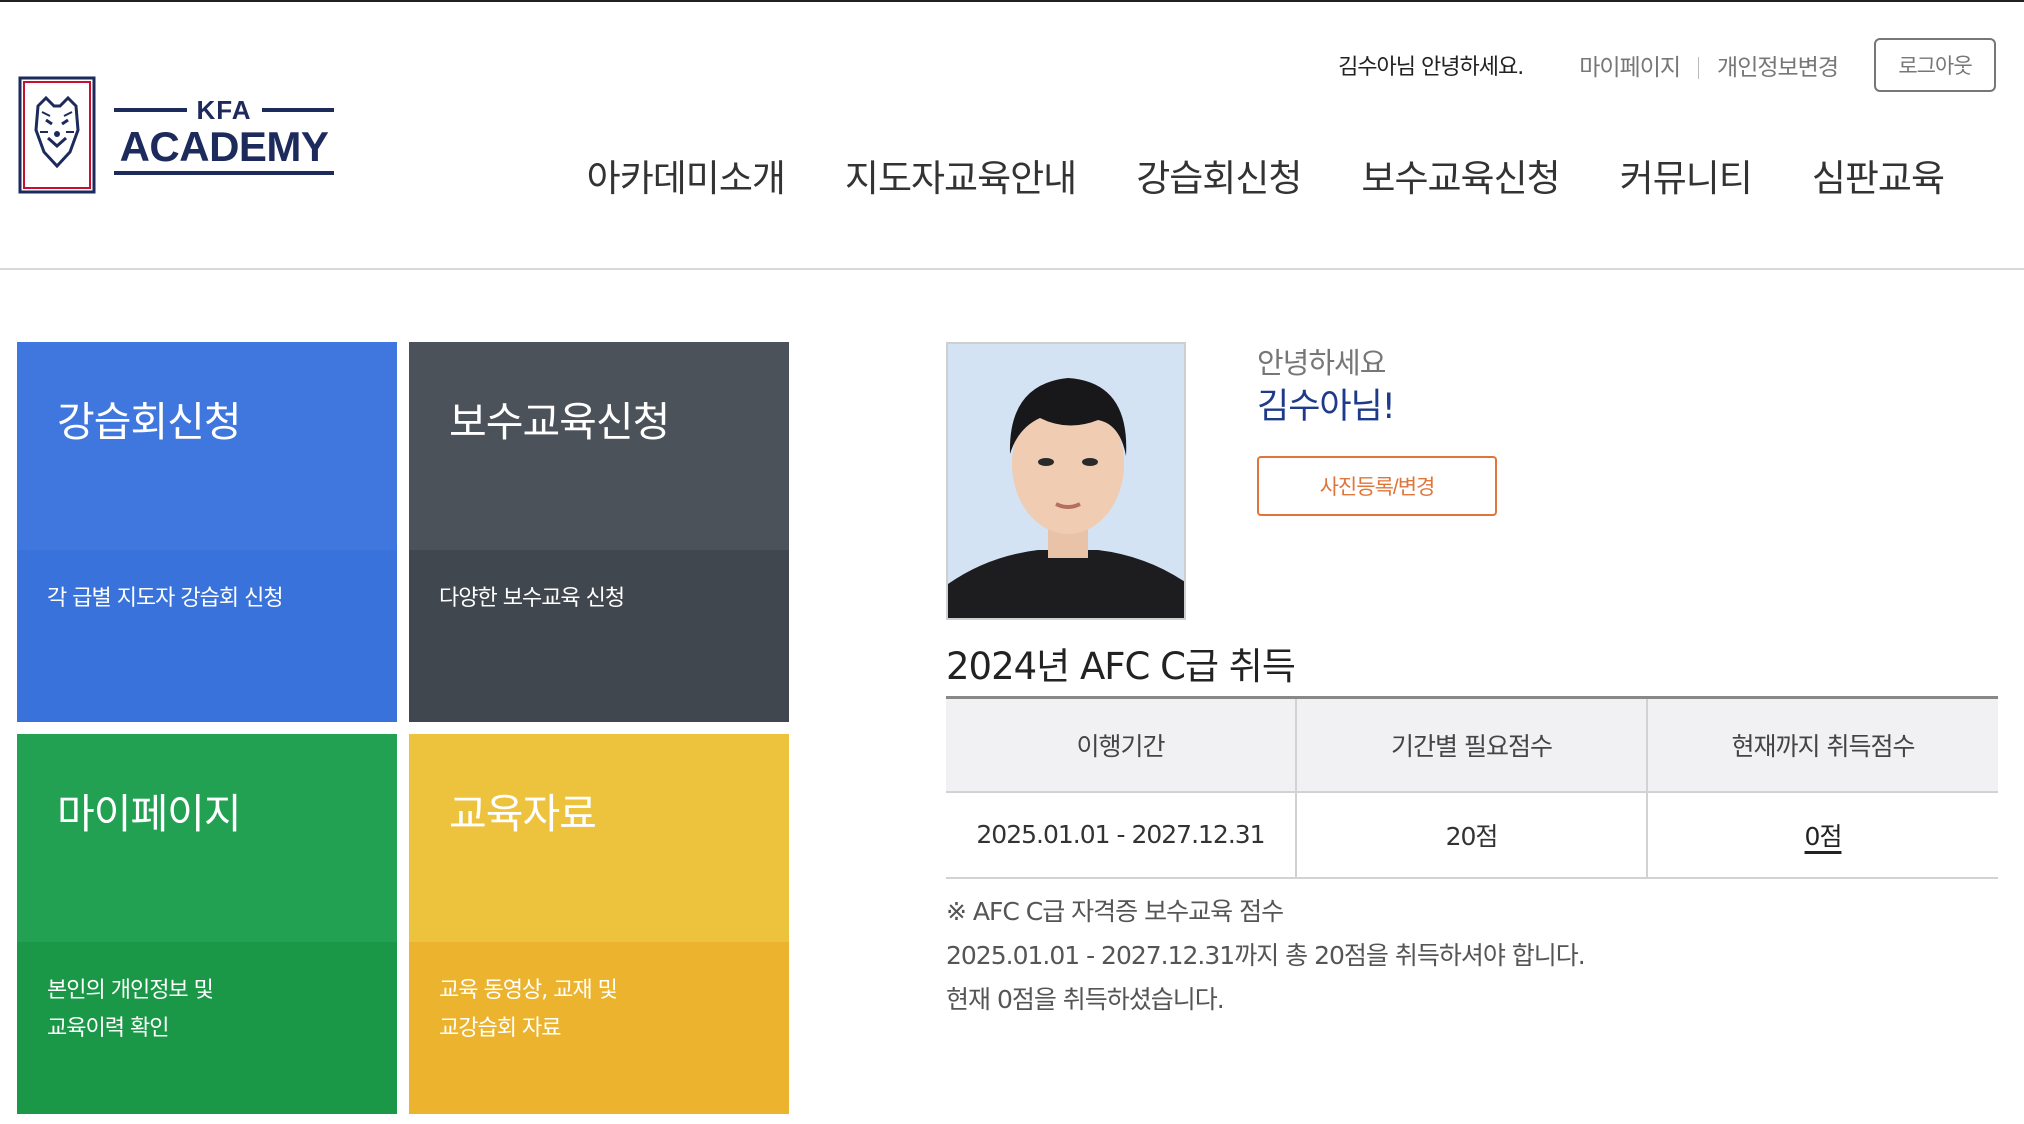 This screenshot has width=2024, height=1124. I want to click on main-nav: 아카데미소개 지도자교육안내 강습회신청 보수교육신청 커뮤니티 심판교육, so click(1236, 175).